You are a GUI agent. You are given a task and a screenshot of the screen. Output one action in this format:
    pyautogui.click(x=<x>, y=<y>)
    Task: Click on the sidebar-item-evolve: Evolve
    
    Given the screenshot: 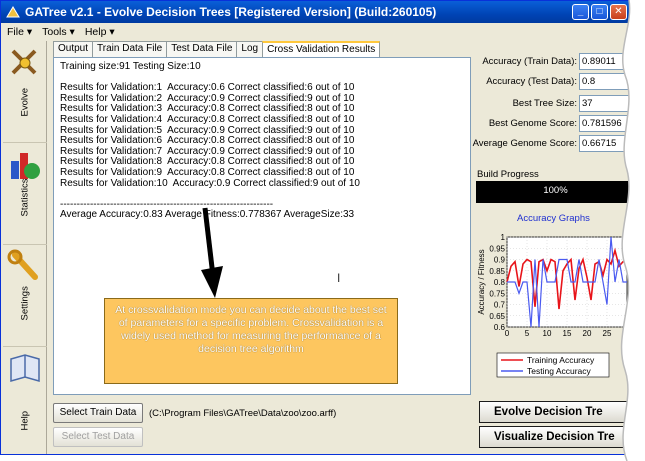 What is the action you would take?
    pyautogui.click(x=25, y=92)
    